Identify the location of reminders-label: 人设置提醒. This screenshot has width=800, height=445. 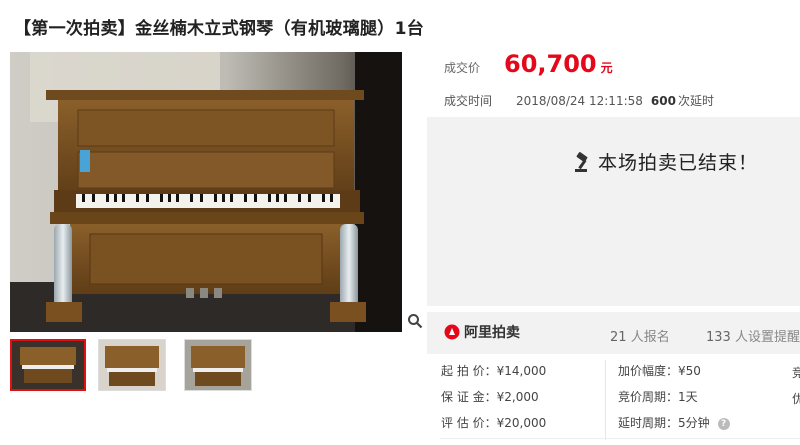
(767, 337).